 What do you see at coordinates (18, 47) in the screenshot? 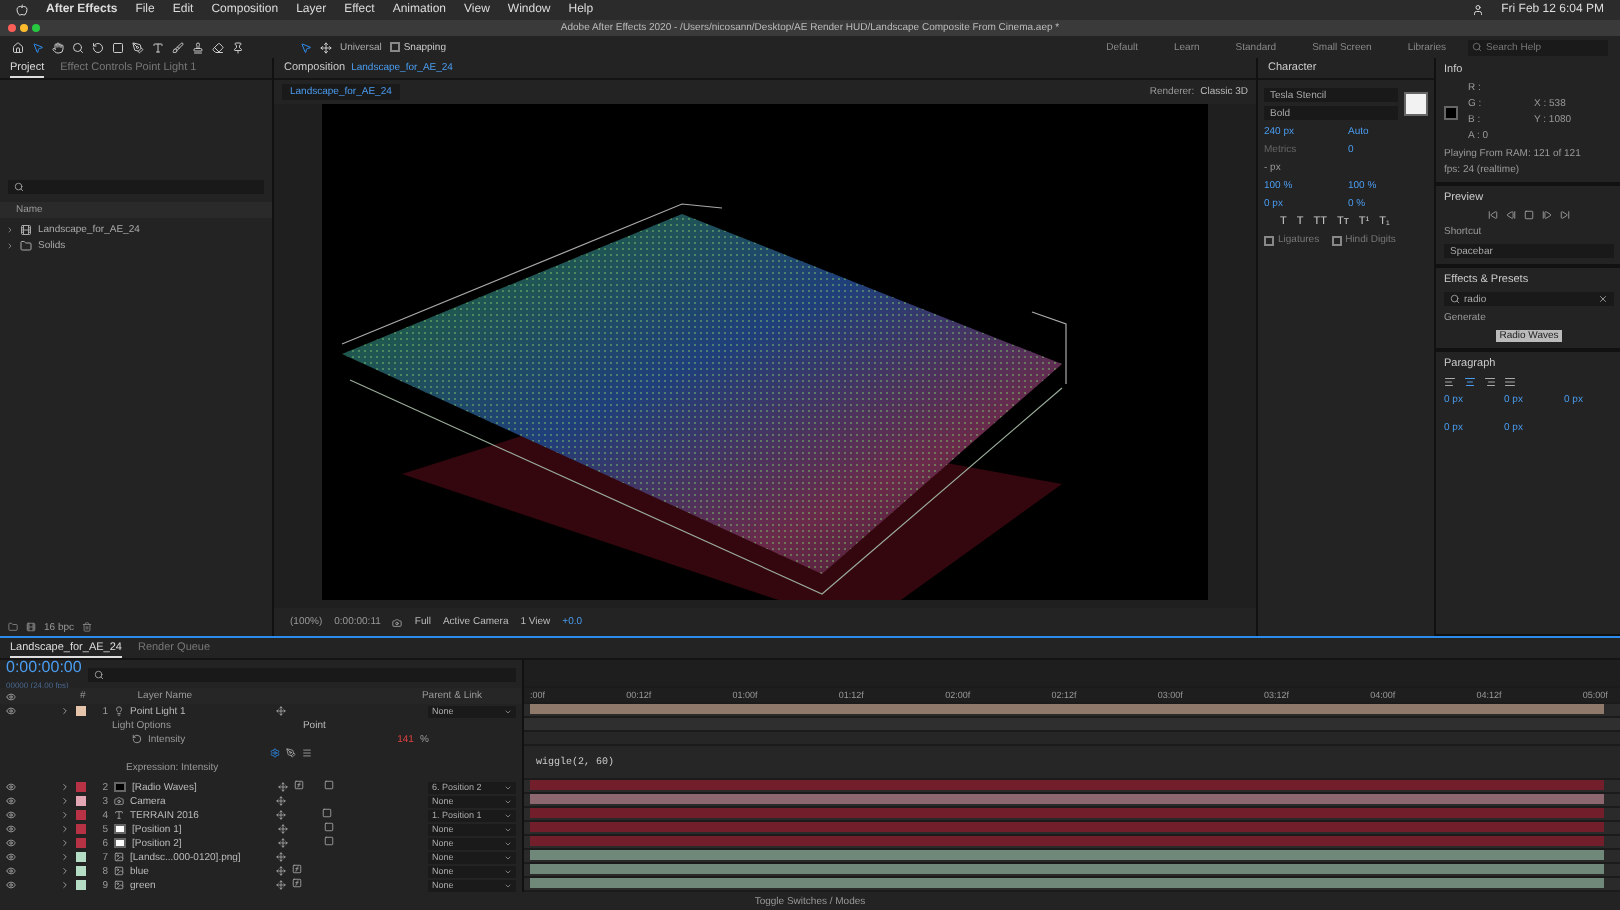
I see `home-icon` at bounding box center [18, 47].